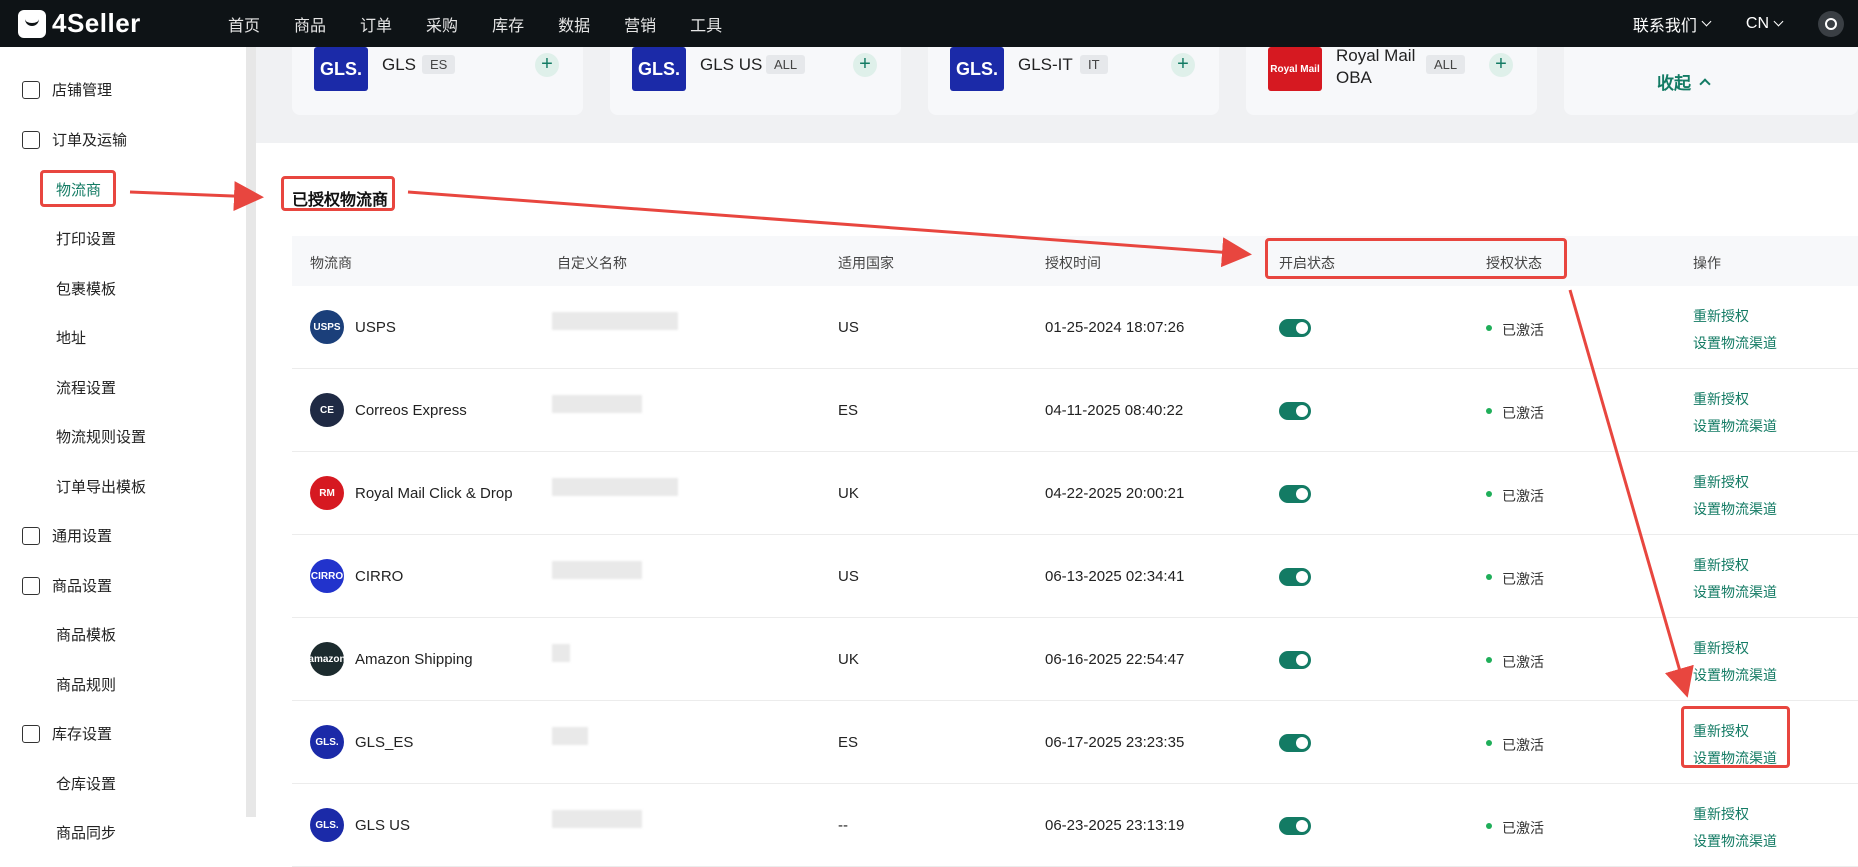 The height and width of the screenshot is (867, 1858). Describe the element at coordinates (1376, 66) in the screenshot. I see `card-name: Royal Mail OBA` at that location.